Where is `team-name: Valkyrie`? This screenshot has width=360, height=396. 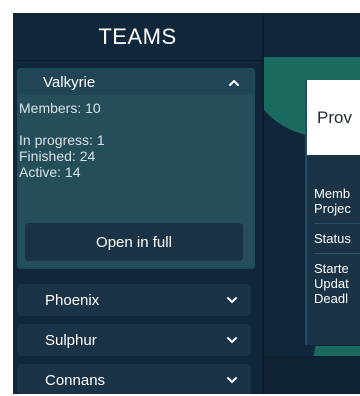 team-name: Valkyrie is located at coordinates (69, 82).